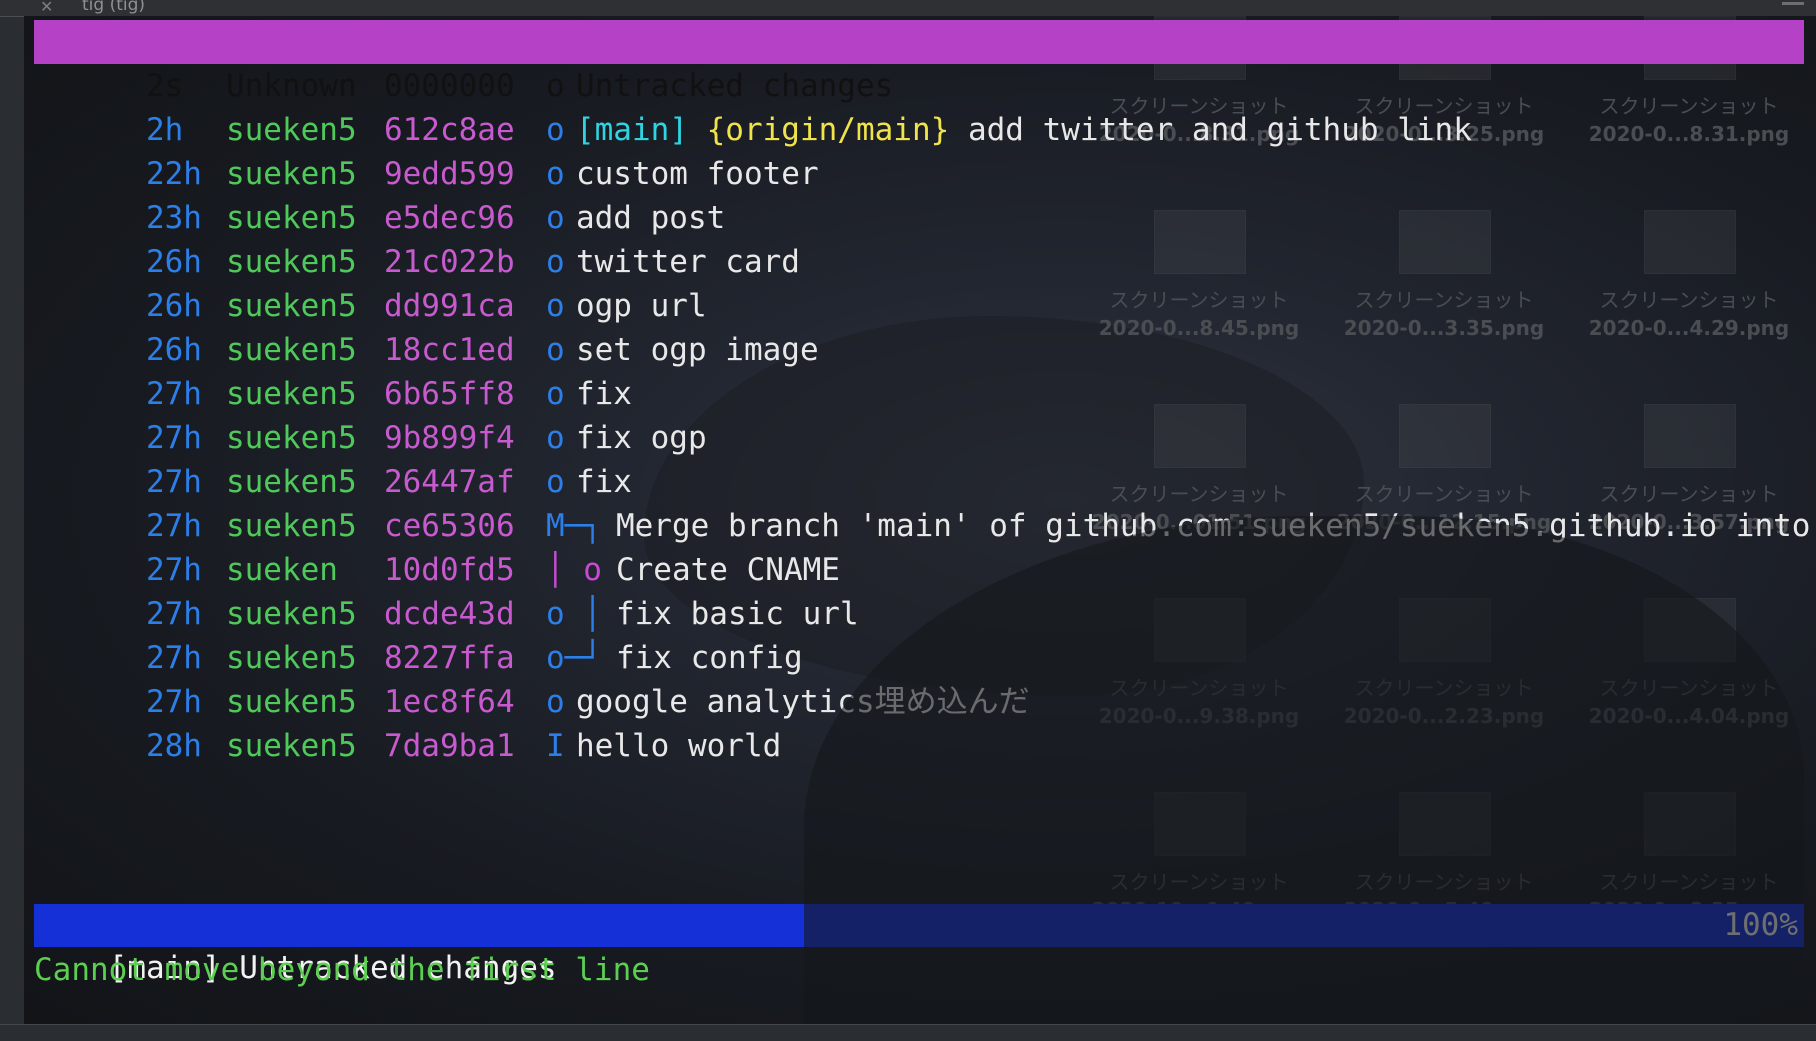  Describe the element at coordinates (678, 746) in the screenshot. I see `commit-message: hello world` at that location.